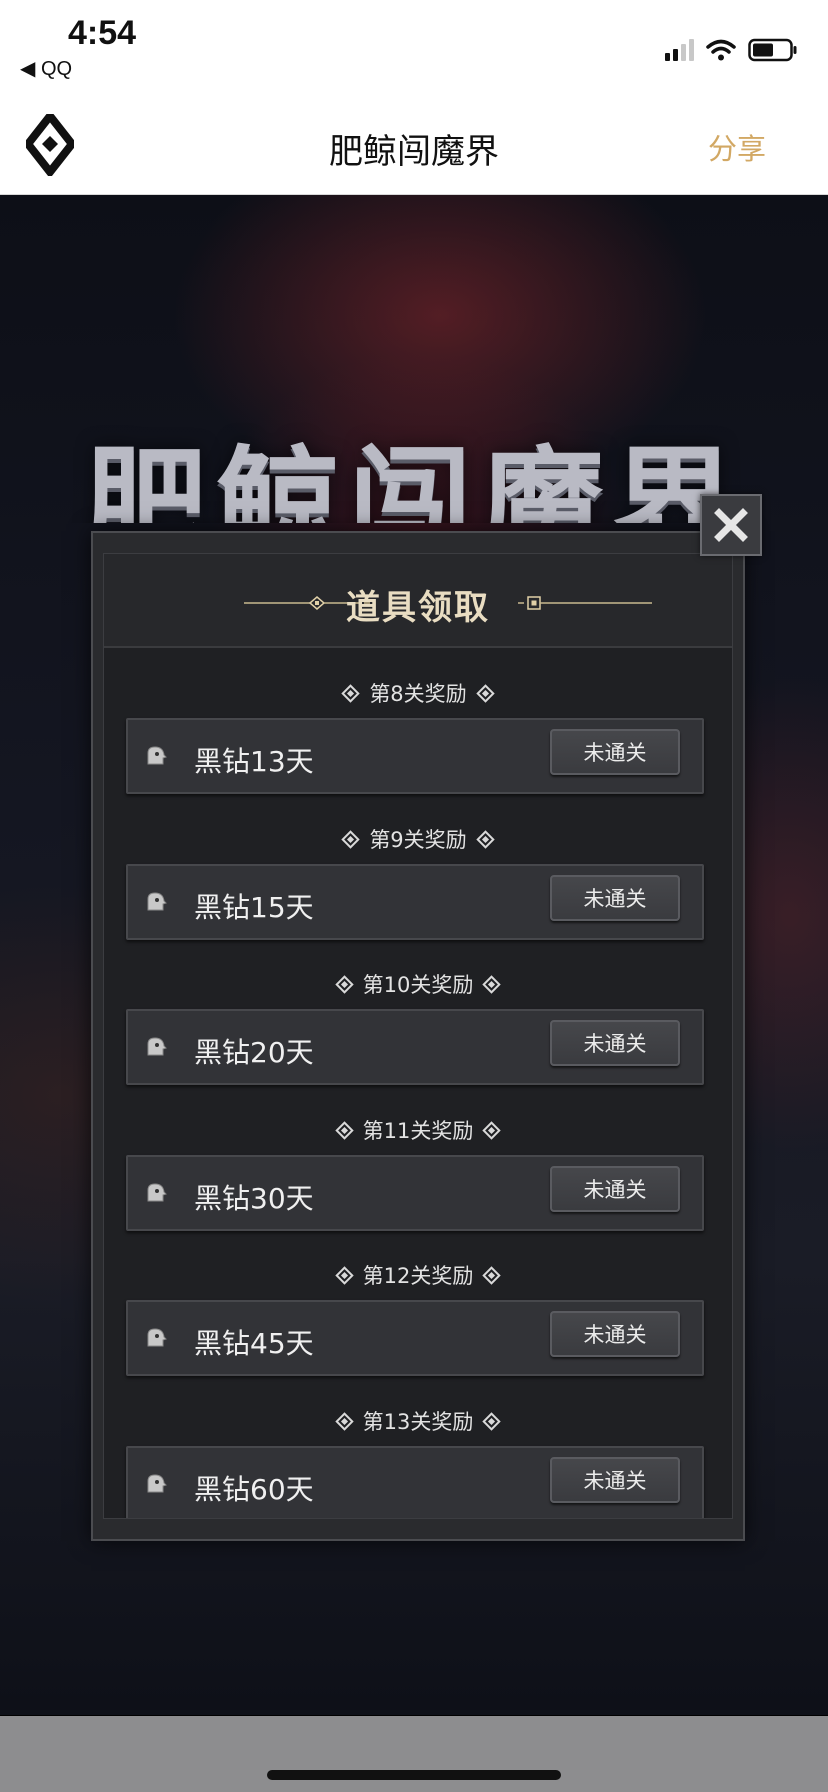 This screenshot has width=828, height=1792. What do you see at coordinates (414, 1775) in the screenshot?
I see `home-indicator` at bounding box center [414, 1775].